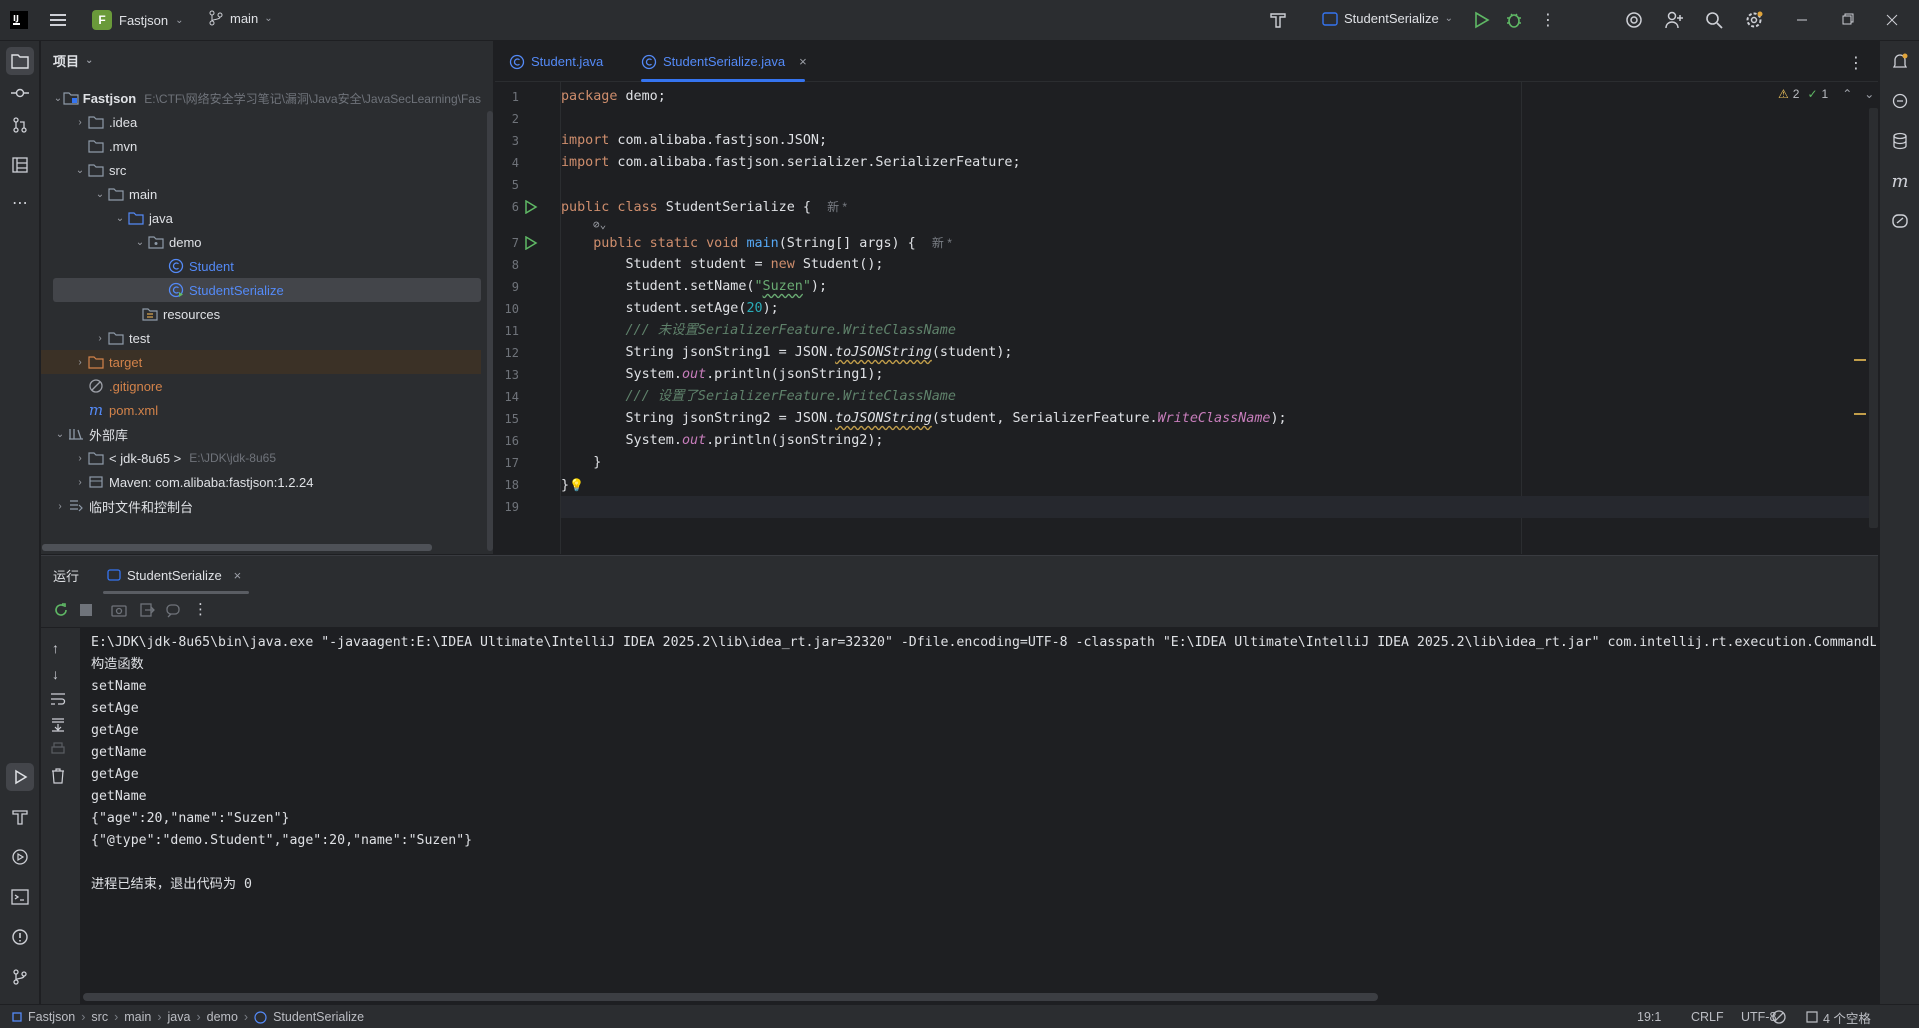 This screenshot has height=1028, width=1919. I want to click on pull-requests-icon, so click(20, 125).